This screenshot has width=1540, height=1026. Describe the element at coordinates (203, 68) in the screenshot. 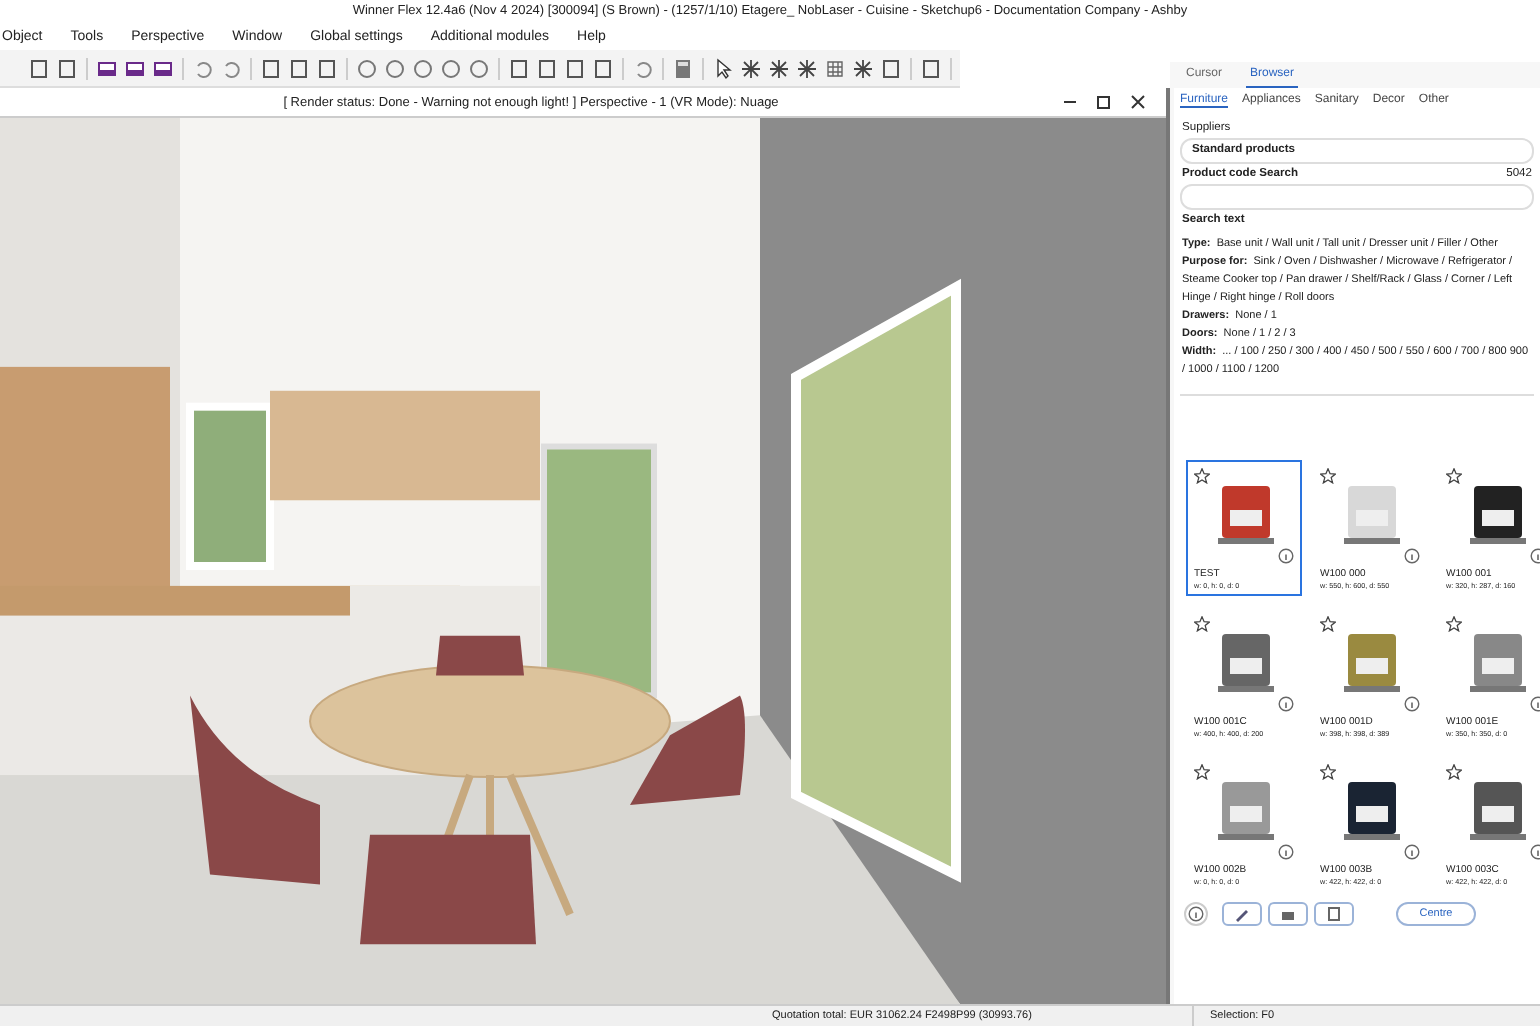

I see `undo-icon` at that location.